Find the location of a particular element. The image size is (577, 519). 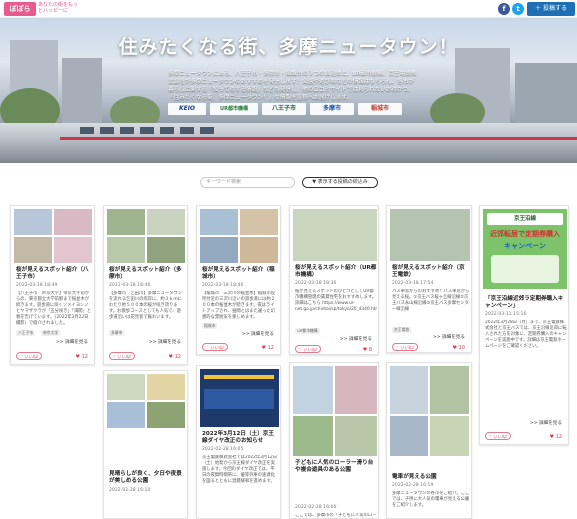

inagi-logo: 稲城市 is located at coordinates (380, 109).